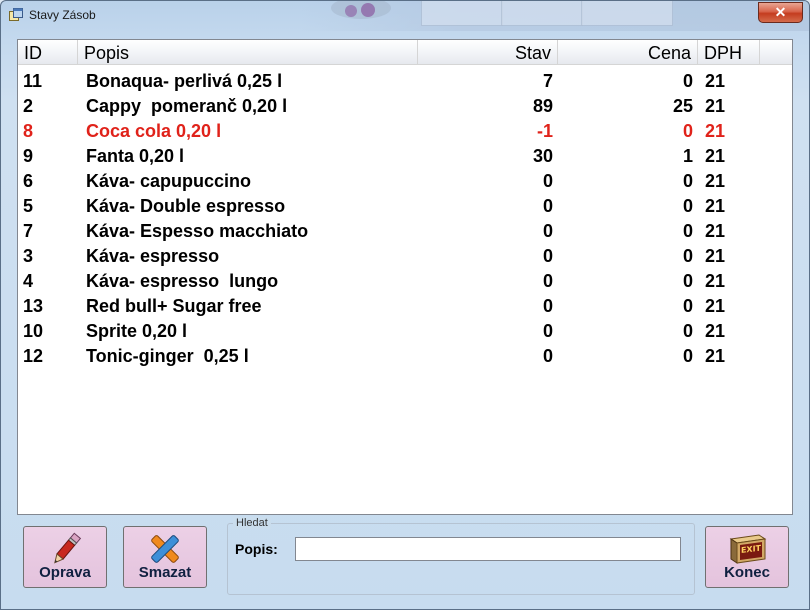 Image resolution: width=810 pixels, height=610 pixels. What do you see at coordinates (248, 52) in the screenshot?
I see `column-header-popis: Popis` at bounding box center [248, 52].